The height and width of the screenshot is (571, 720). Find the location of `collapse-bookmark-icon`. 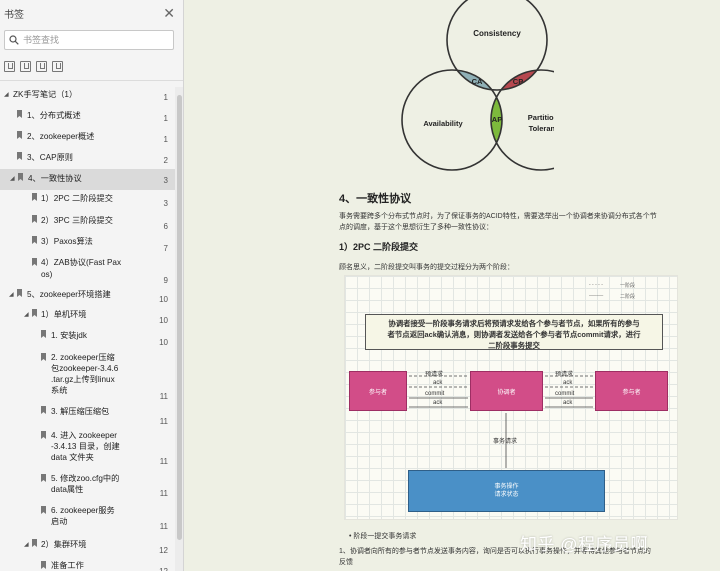

collapse-bookmark-icon is located at coordinates (25, 66).